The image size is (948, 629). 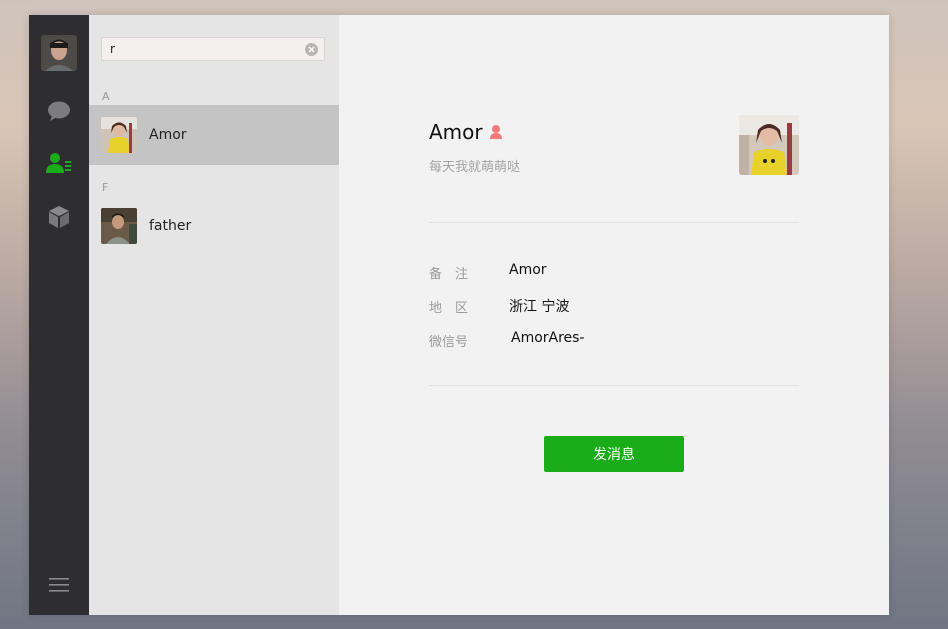 I want to click on menu-button, so click(x=59, y=585).